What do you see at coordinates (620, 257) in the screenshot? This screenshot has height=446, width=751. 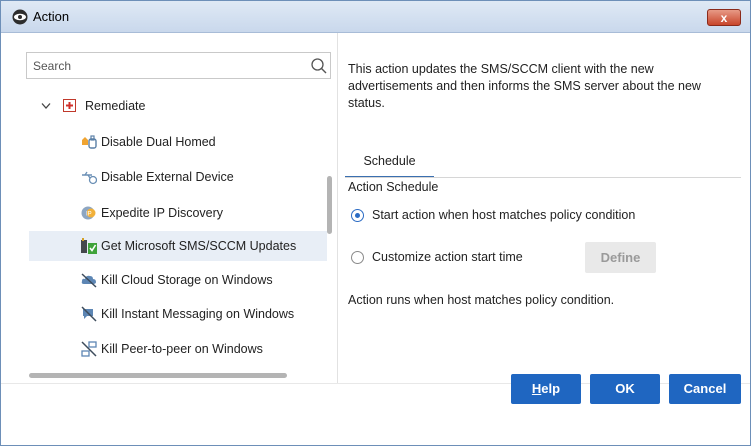 I see `define-button: Define` at bounding box center [620, 257].